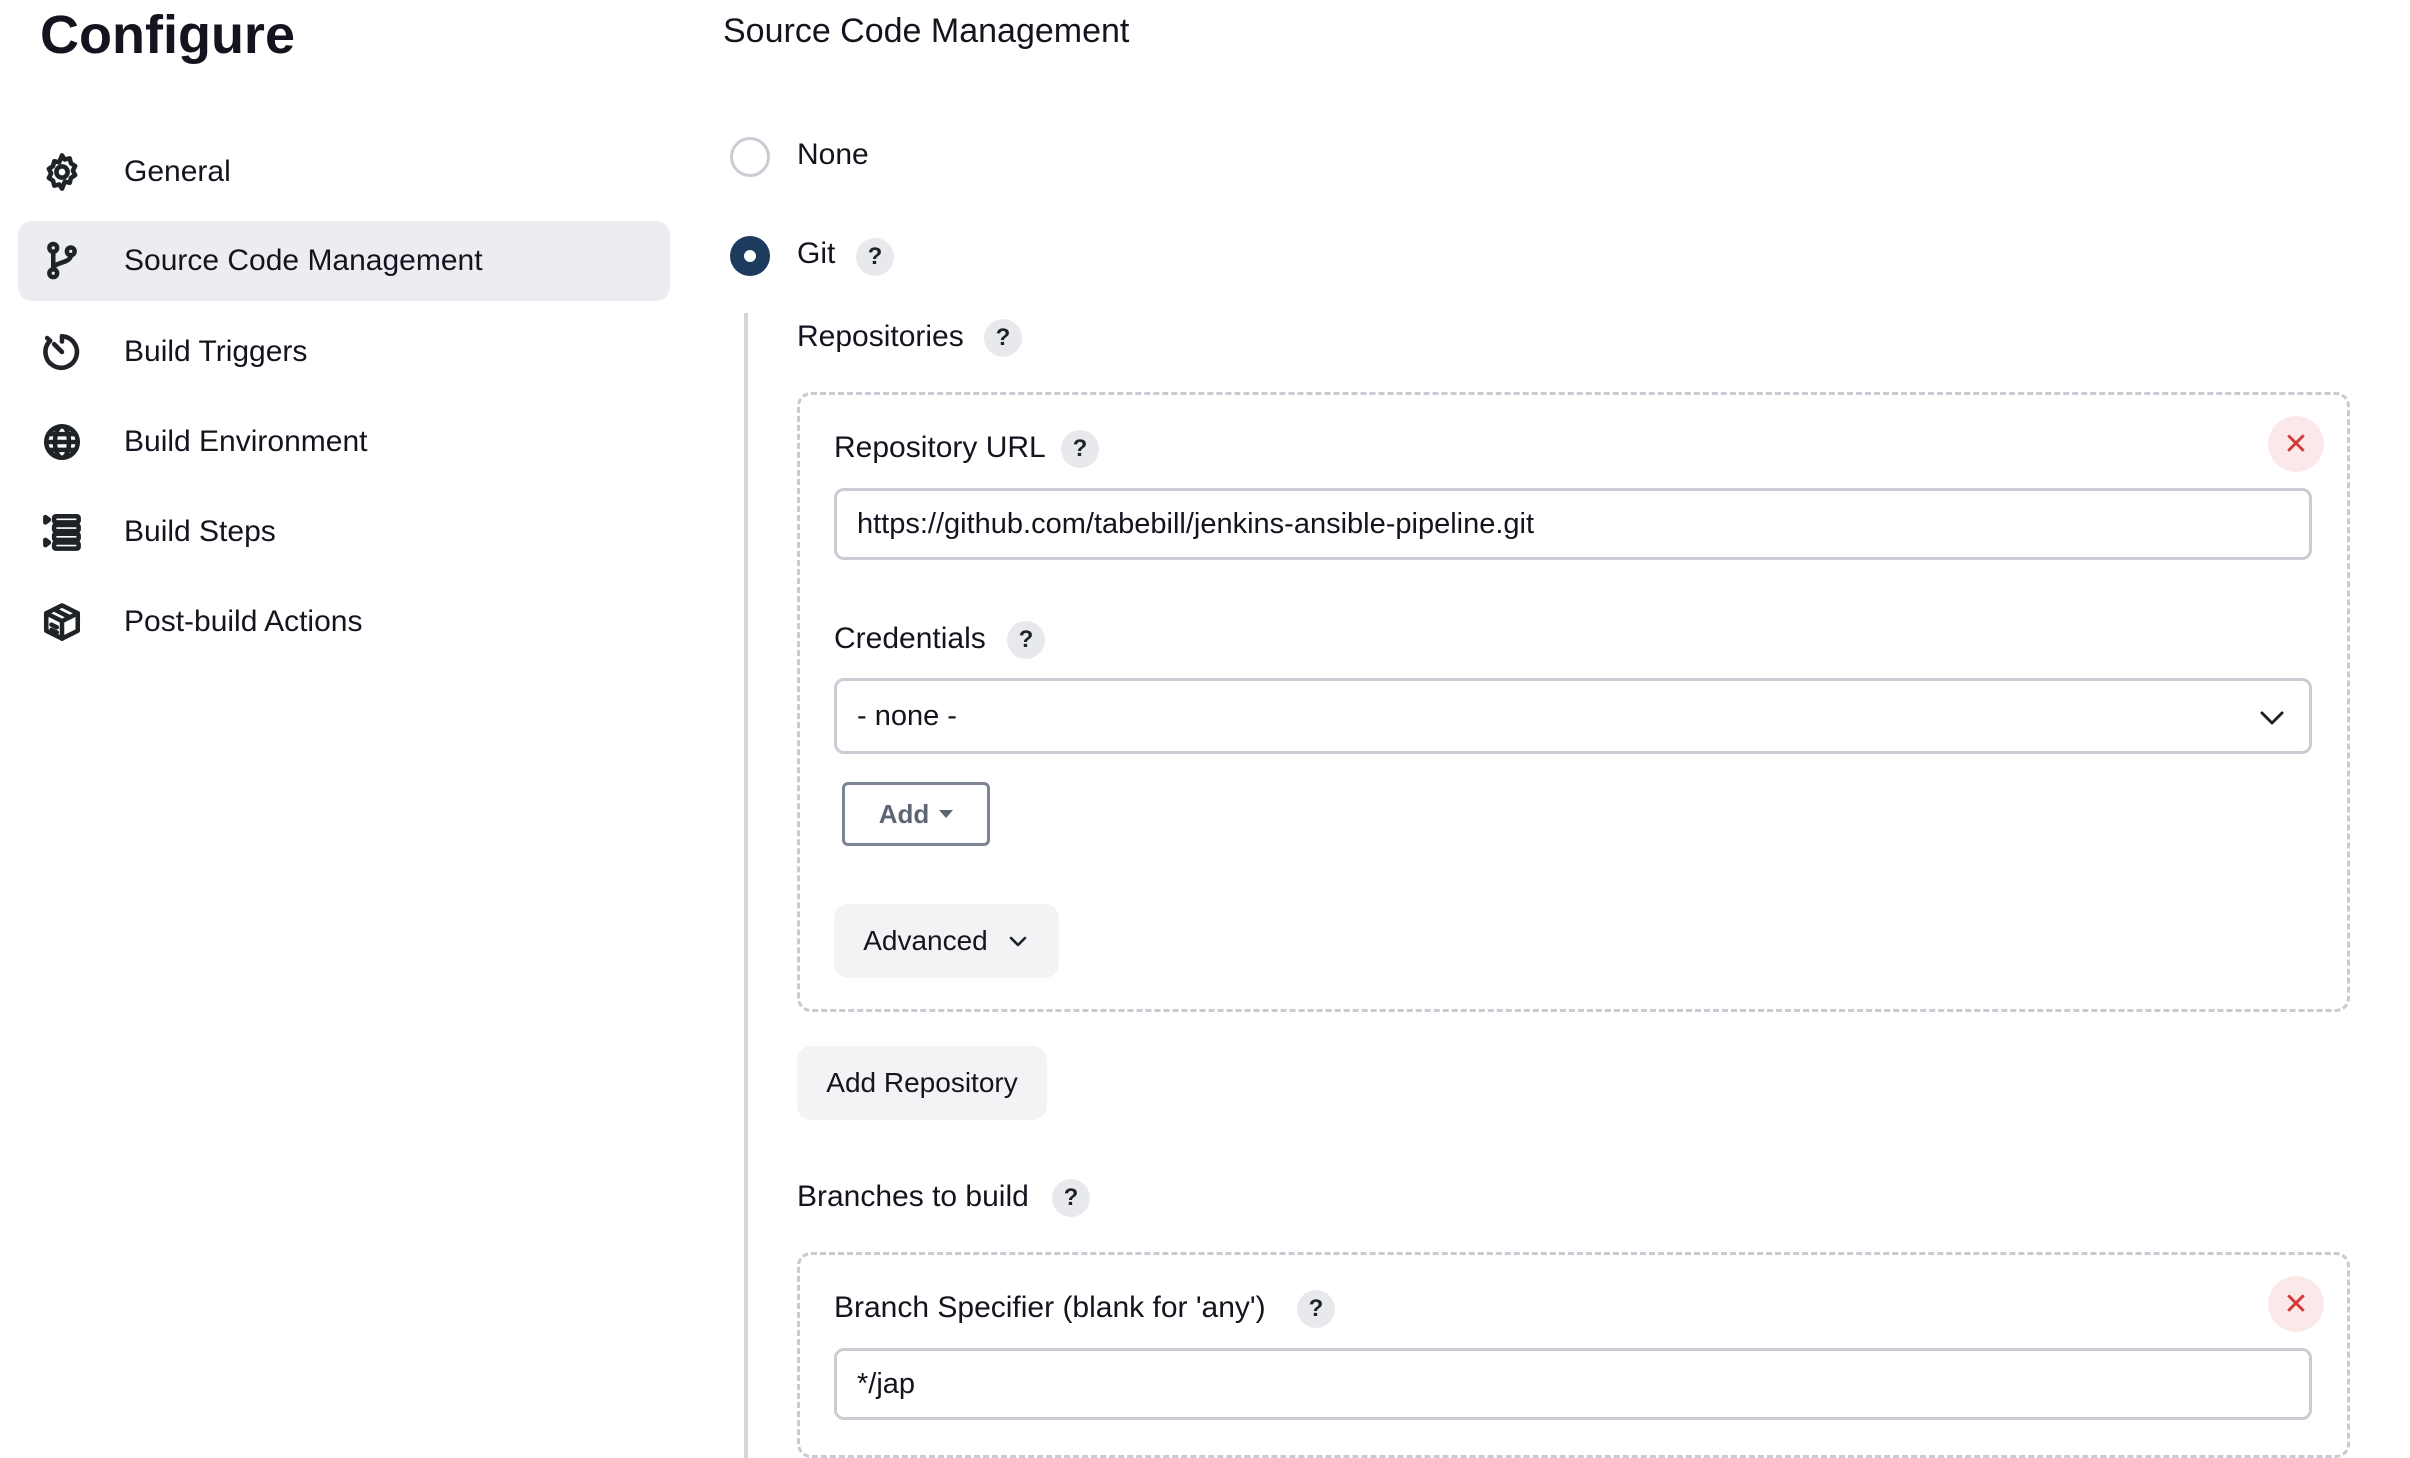 The width and height of the screenshot is (2410, 1458). I want to click on branch-specifier-help-icon: ?, so click(1316, 1309).